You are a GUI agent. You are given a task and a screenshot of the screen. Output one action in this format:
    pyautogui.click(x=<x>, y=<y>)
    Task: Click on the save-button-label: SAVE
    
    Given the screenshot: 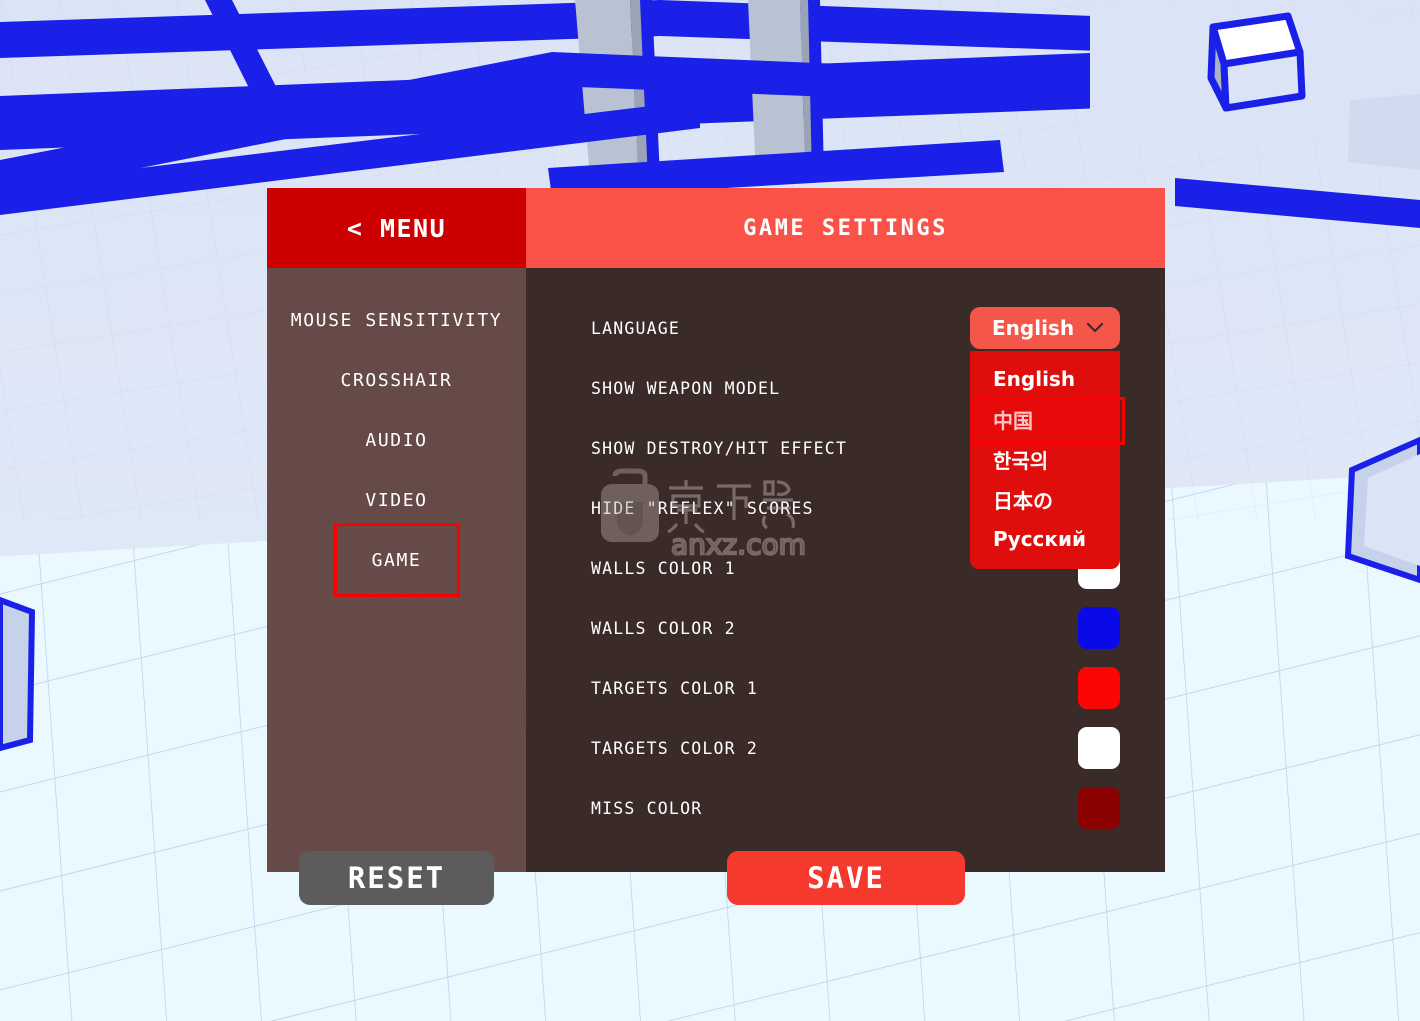 What is the action you would take?
    pyautogui.click(x=846, y=878)
    